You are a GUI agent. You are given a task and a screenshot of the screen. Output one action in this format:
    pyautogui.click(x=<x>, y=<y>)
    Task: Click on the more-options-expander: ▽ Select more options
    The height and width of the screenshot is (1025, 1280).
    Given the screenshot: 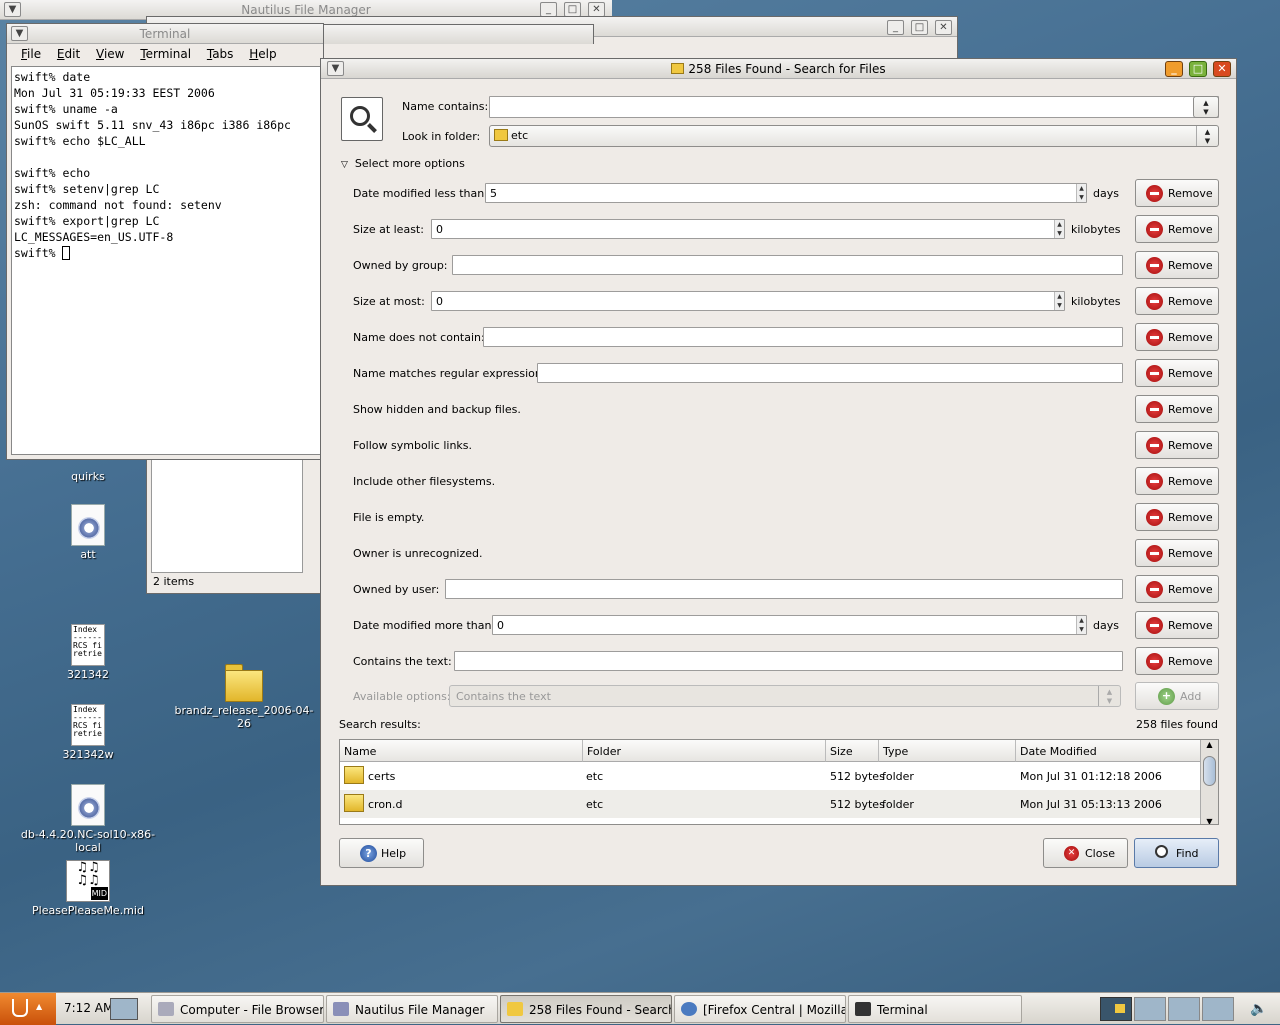 What is the action you would take?
    pyautogui.click(x=403, y=163)
    